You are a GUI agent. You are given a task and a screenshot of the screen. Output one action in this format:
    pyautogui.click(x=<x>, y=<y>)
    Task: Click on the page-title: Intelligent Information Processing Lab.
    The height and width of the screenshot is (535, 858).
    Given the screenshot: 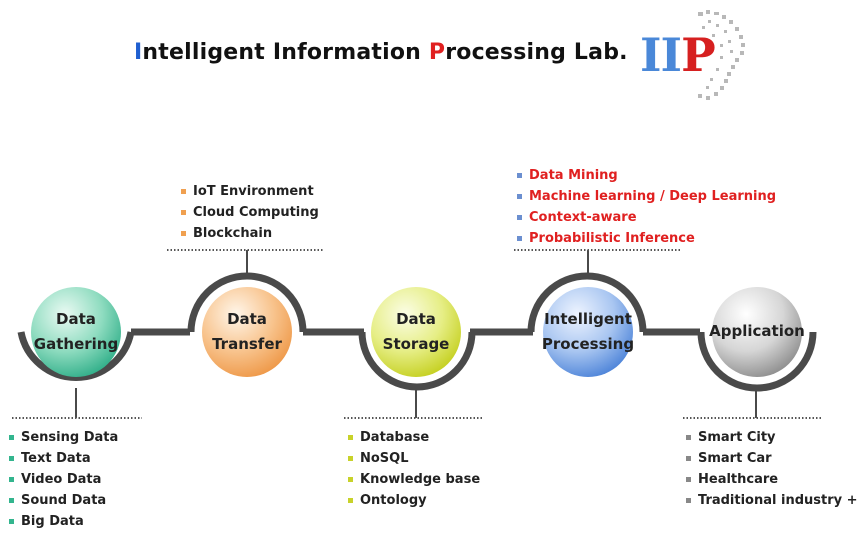 What is the action you would take?
    pyautogui.click(x=381, y=52)
    